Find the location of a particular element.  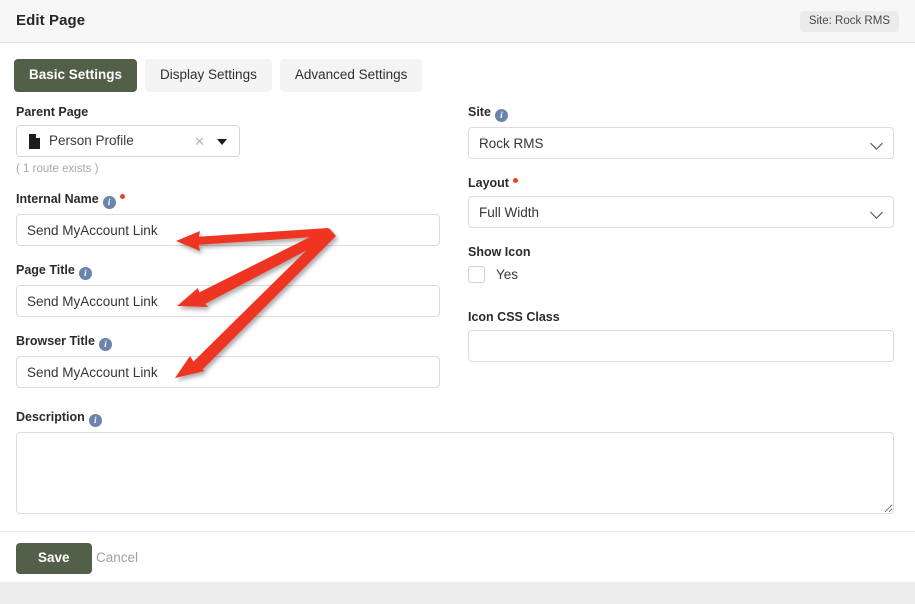

field-icon-css-class: Icon CSS Class is located at coordinates (681, 335).